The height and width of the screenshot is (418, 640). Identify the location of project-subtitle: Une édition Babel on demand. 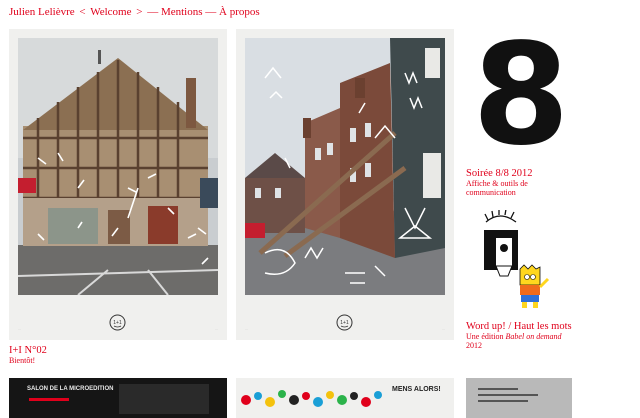
(519, 336).